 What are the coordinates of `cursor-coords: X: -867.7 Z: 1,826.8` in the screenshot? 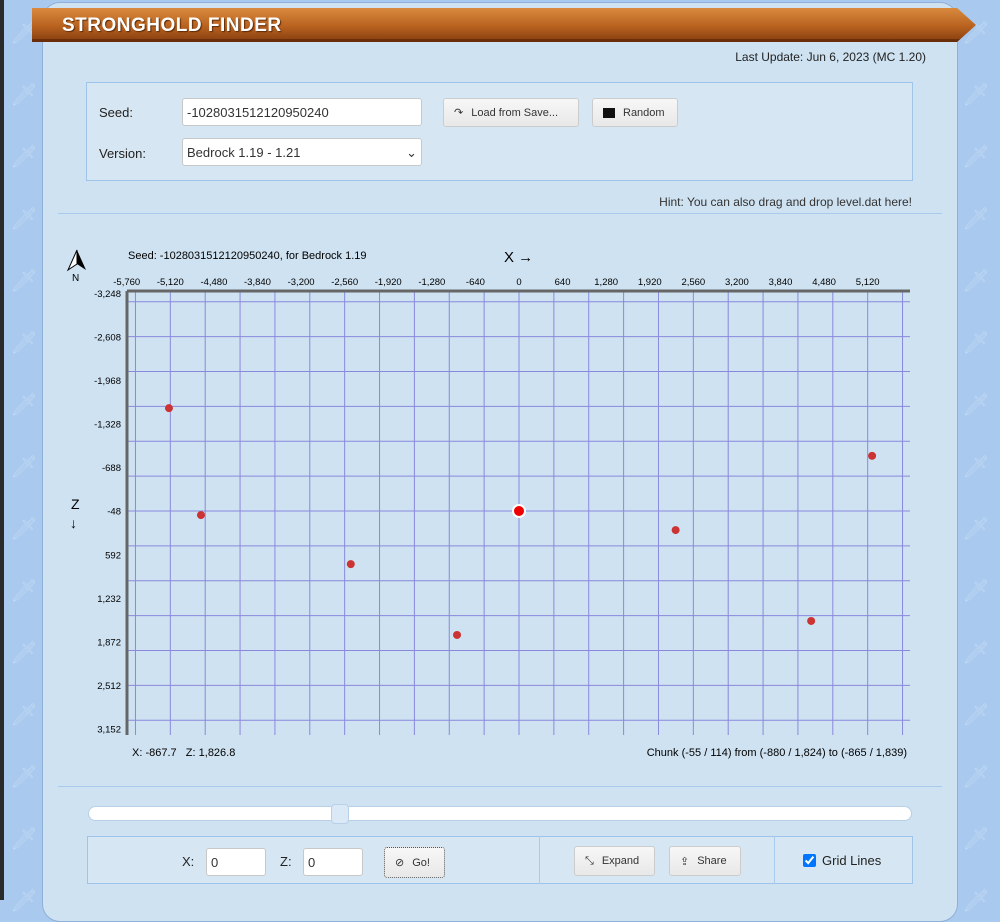 It's located at (183, 753).